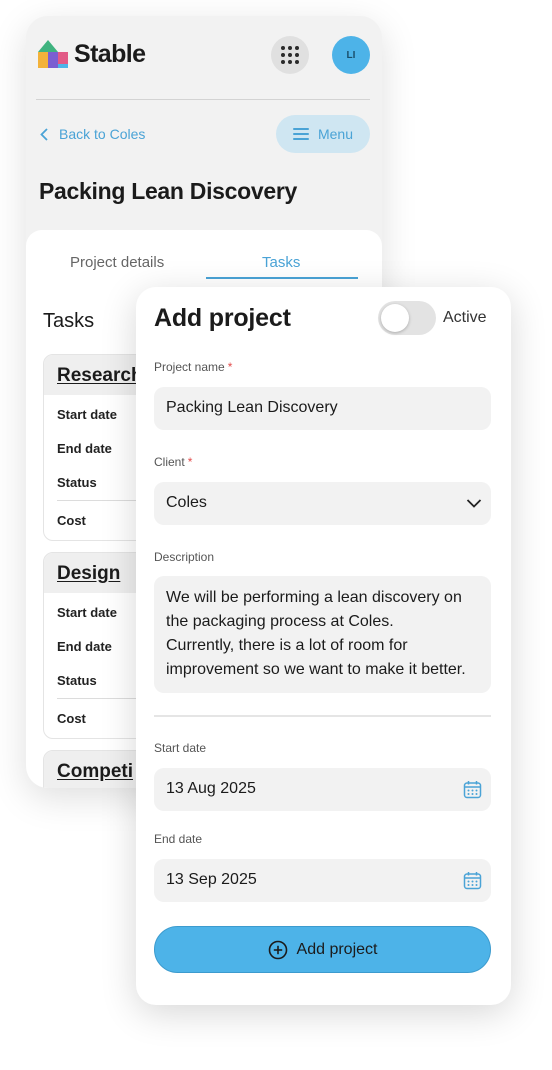  Describe the element at coordinates (335, 134) in the screenshot. I see `menu-button-label: Menu` at that location.